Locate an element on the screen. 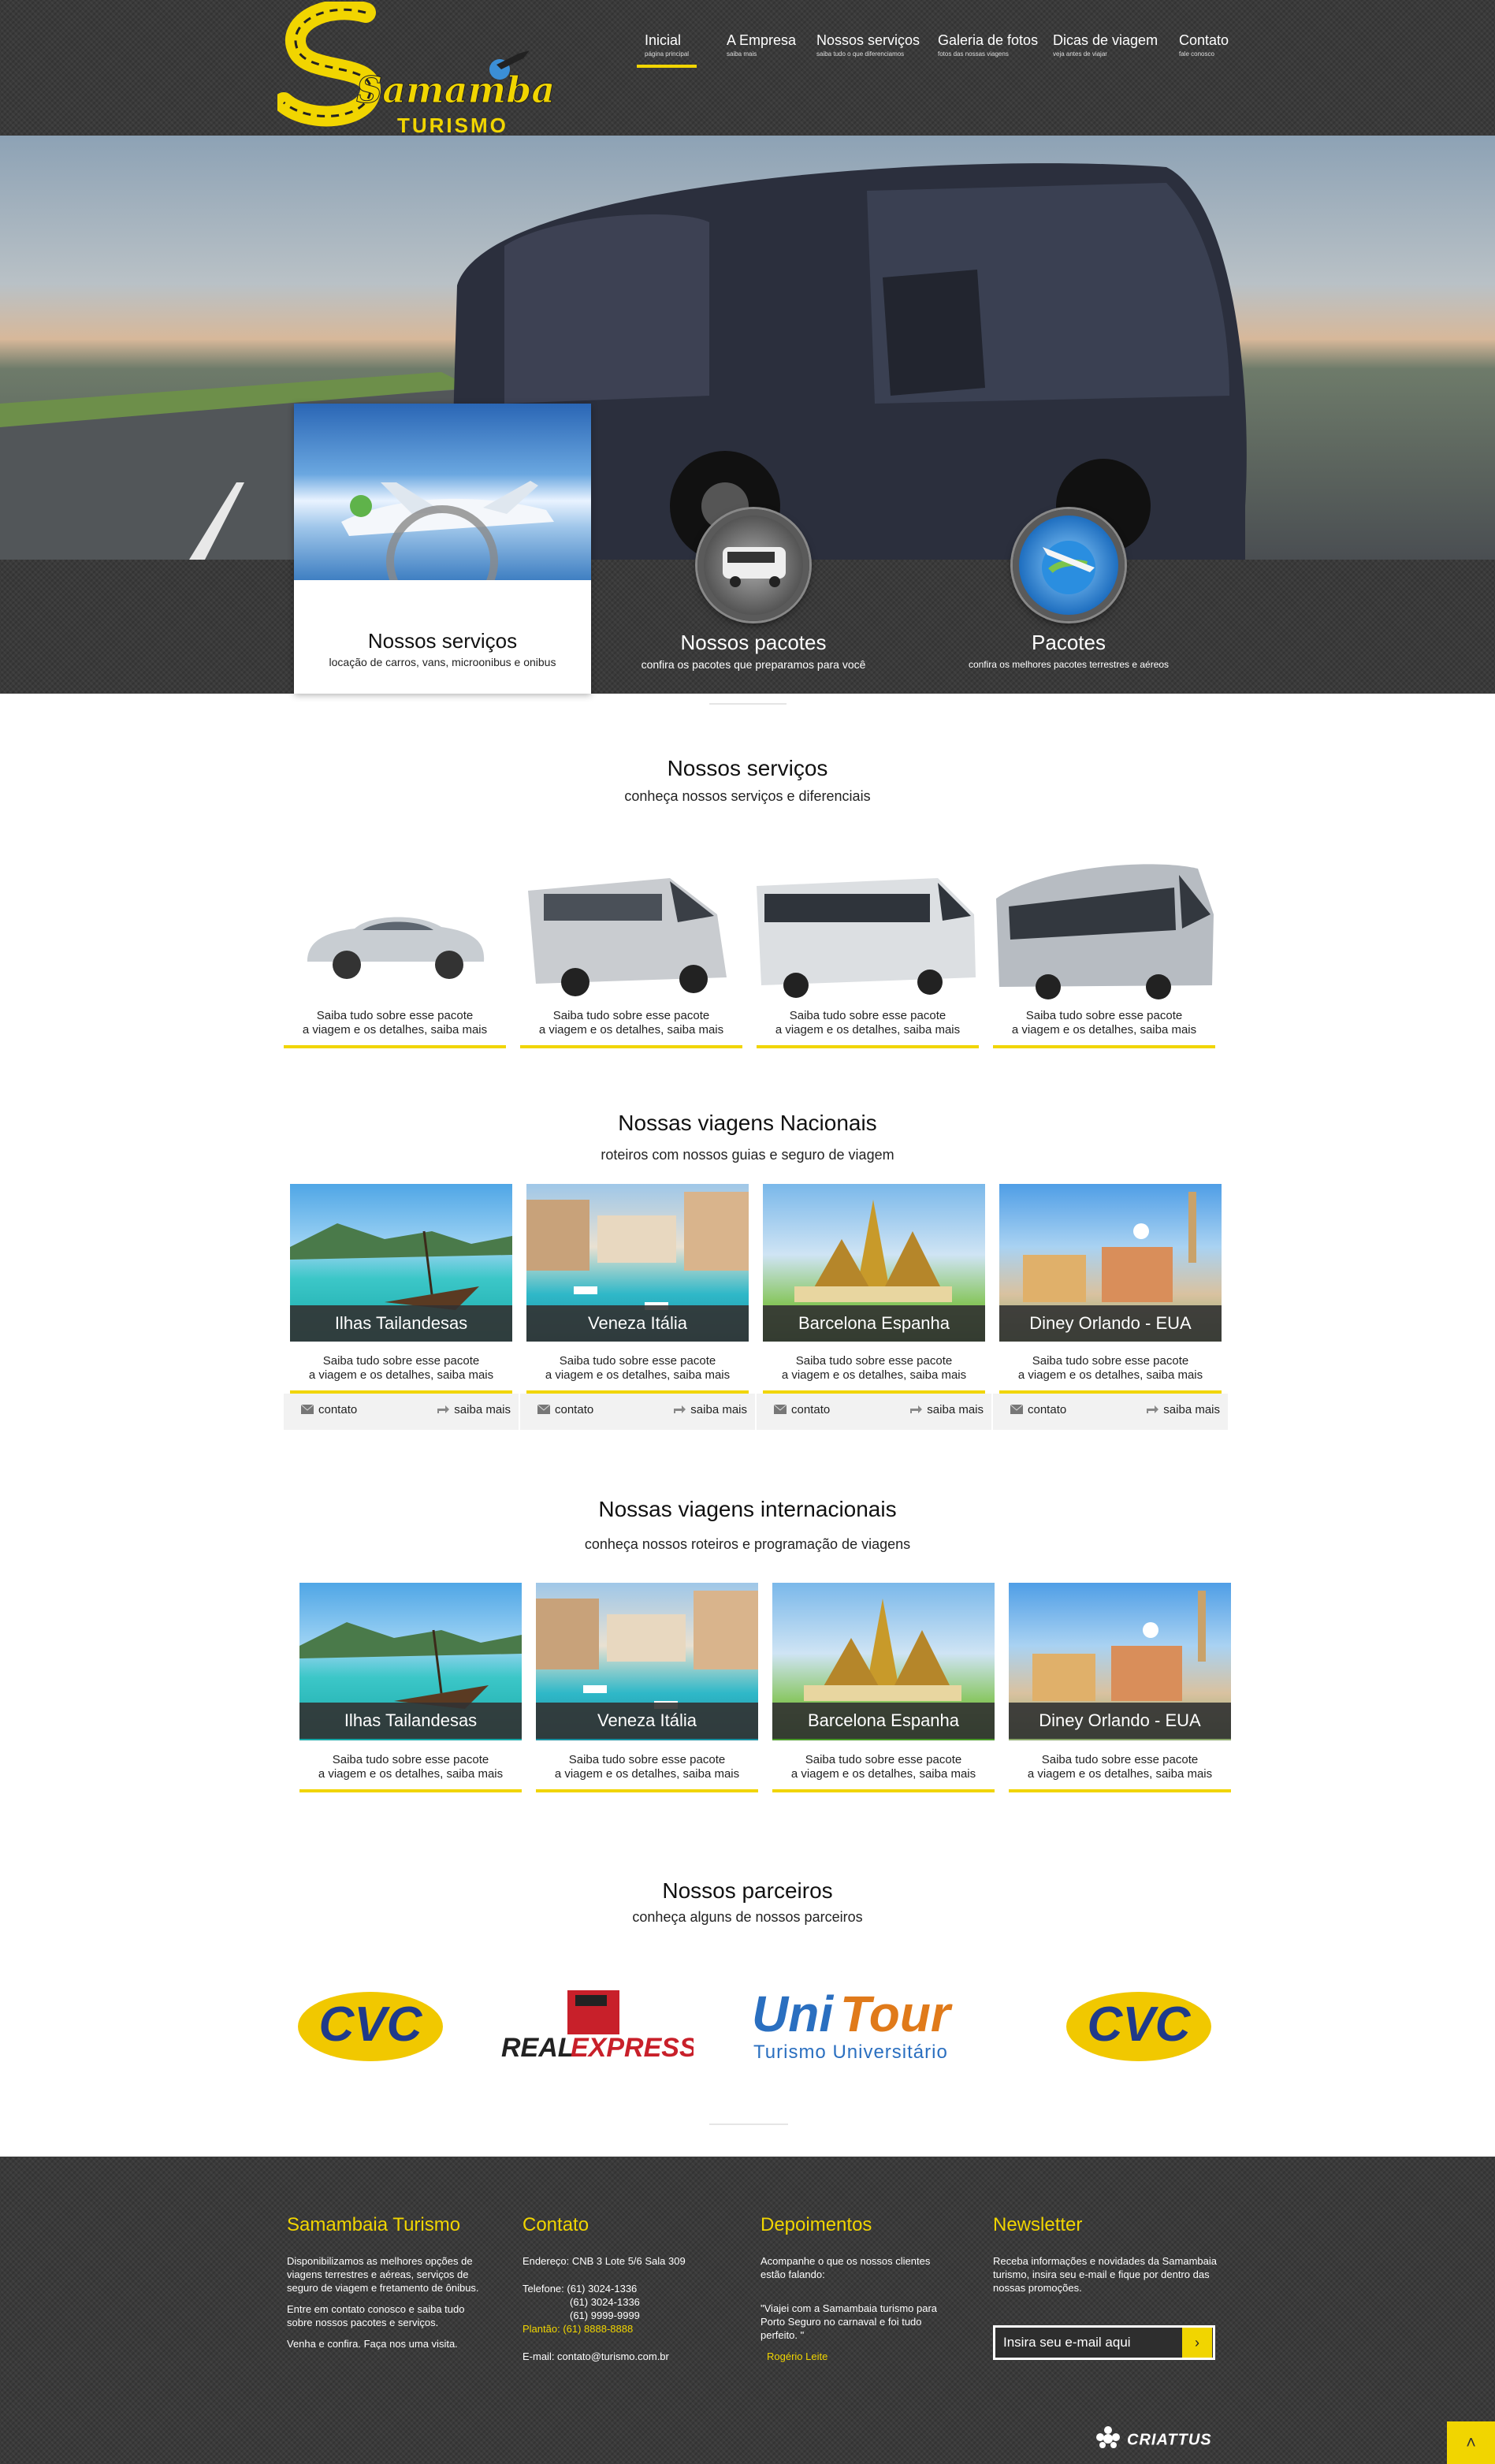  svg-text: CVC is located at coordinates (1140, 2025).